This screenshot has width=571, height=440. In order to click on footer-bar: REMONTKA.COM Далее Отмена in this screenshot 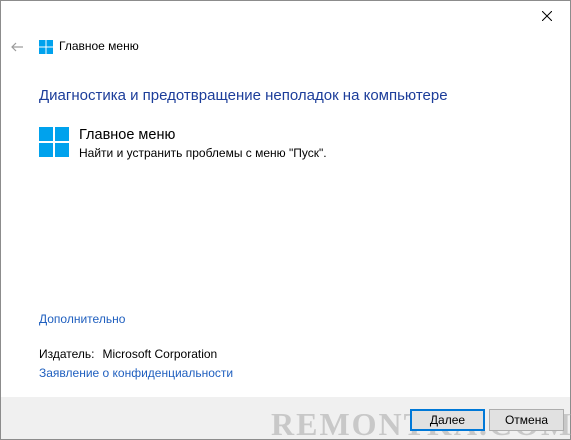, I will do `click(286, 418)`.